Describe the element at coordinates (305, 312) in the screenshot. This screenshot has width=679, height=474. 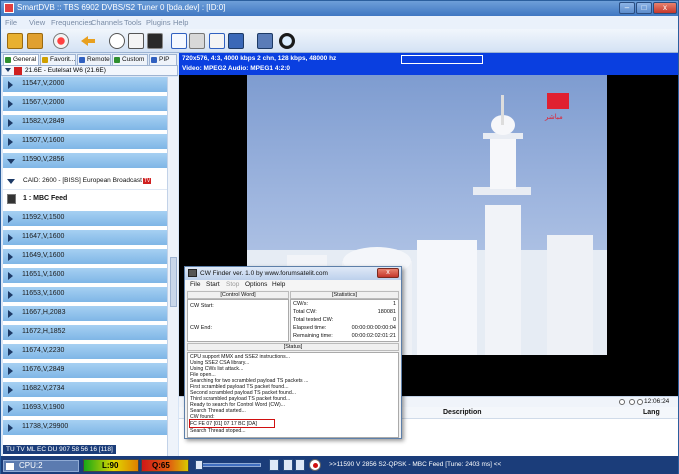
I see `stat-label: Total CW:` at that location.